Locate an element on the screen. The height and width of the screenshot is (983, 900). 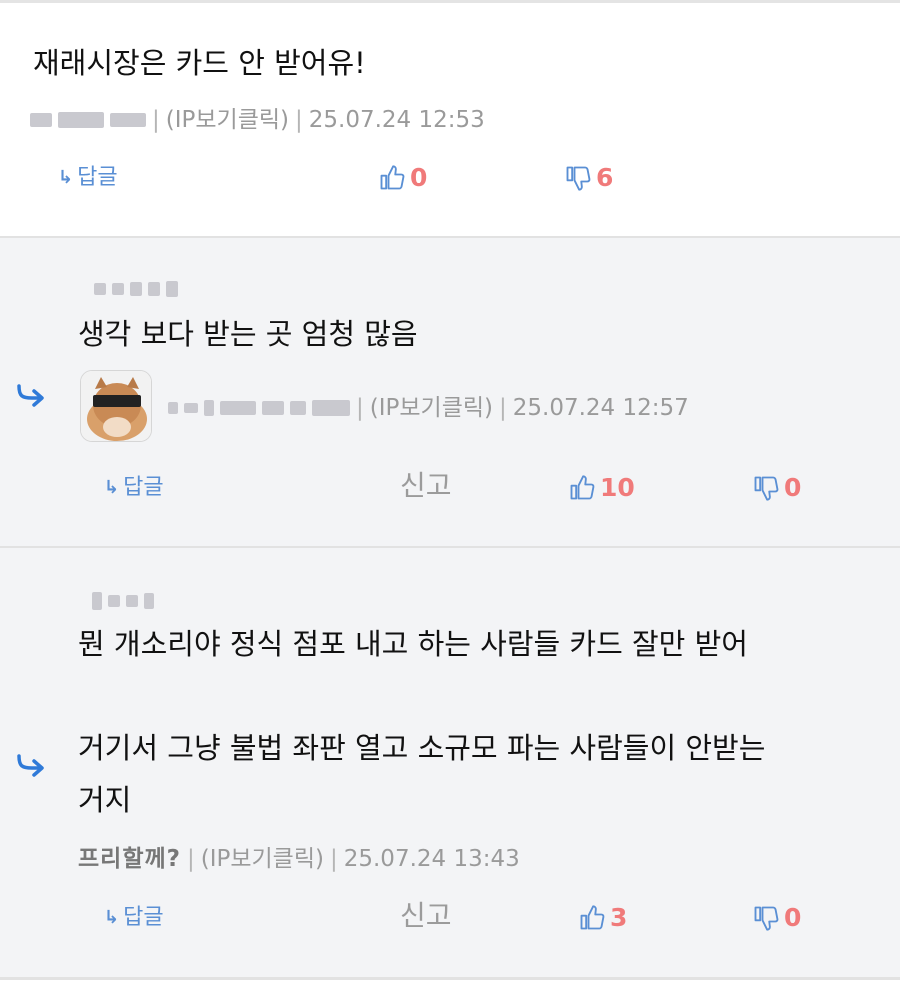
like-button: 10 is located at coordinates (601, 488).